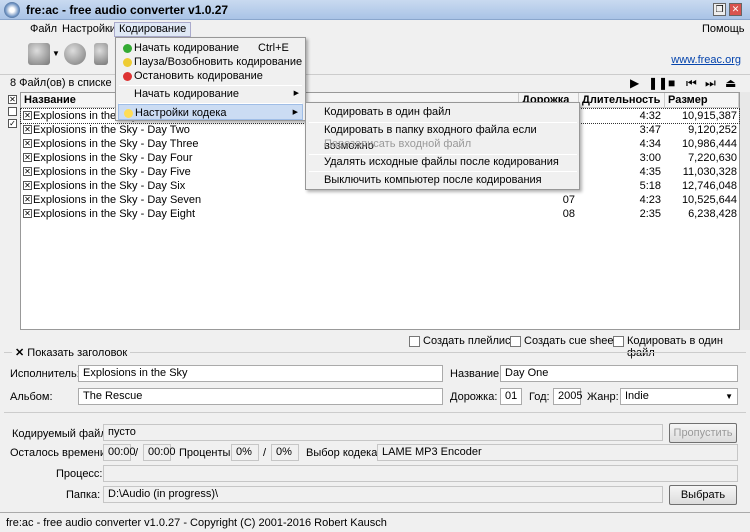 The height and width of the screenshot is (532, 750). I want to click on menu-help: Помощь, so click(723, 30).